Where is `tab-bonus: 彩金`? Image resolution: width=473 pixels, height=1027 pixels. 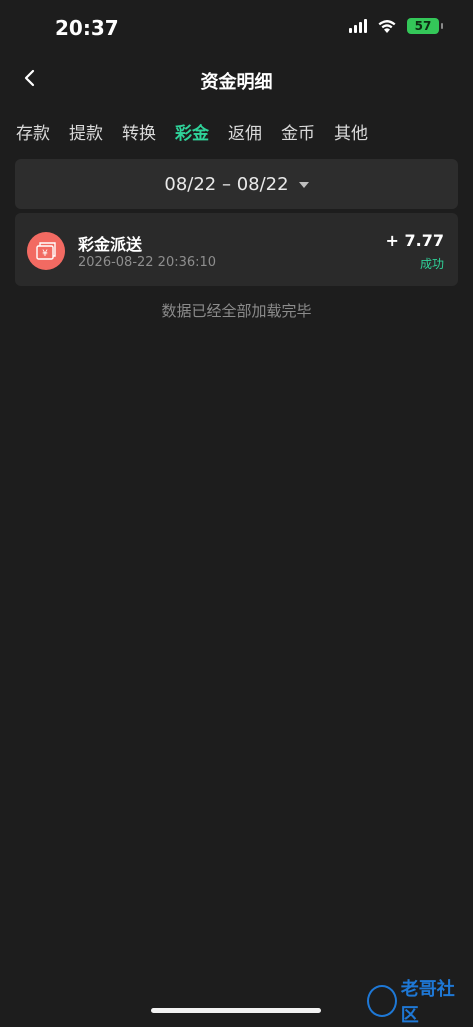 tab-bonus: 彩金 is located at coordinates (192, 131).